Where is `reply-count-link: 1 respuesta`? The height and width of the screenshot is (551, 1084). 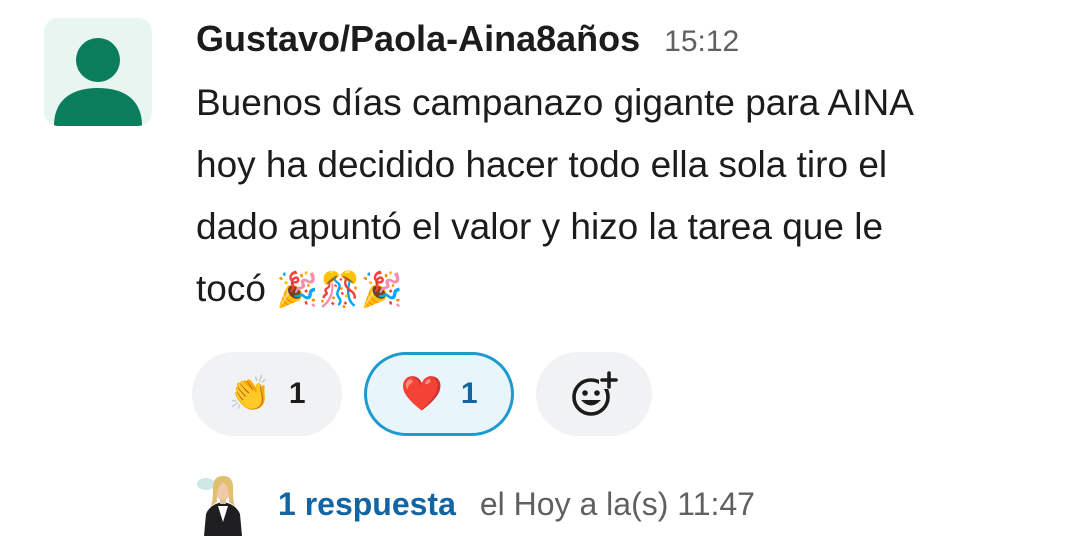
reply-count-link: 1 respuesta is located at coordinates (367, 504).